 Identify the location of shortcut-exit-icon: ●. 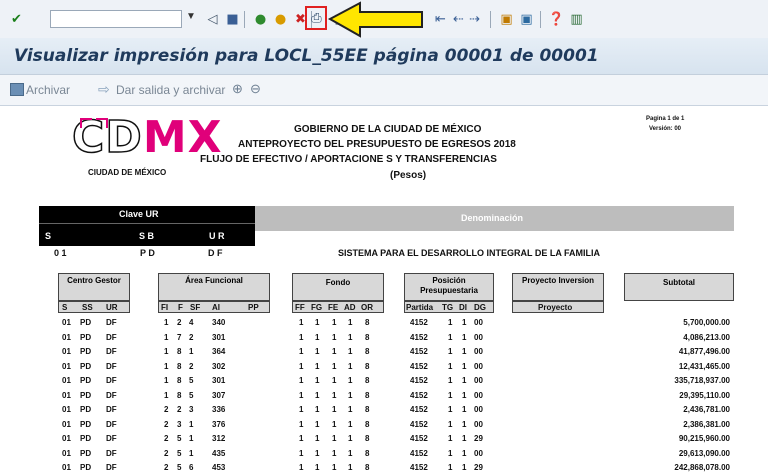
(280, 19).